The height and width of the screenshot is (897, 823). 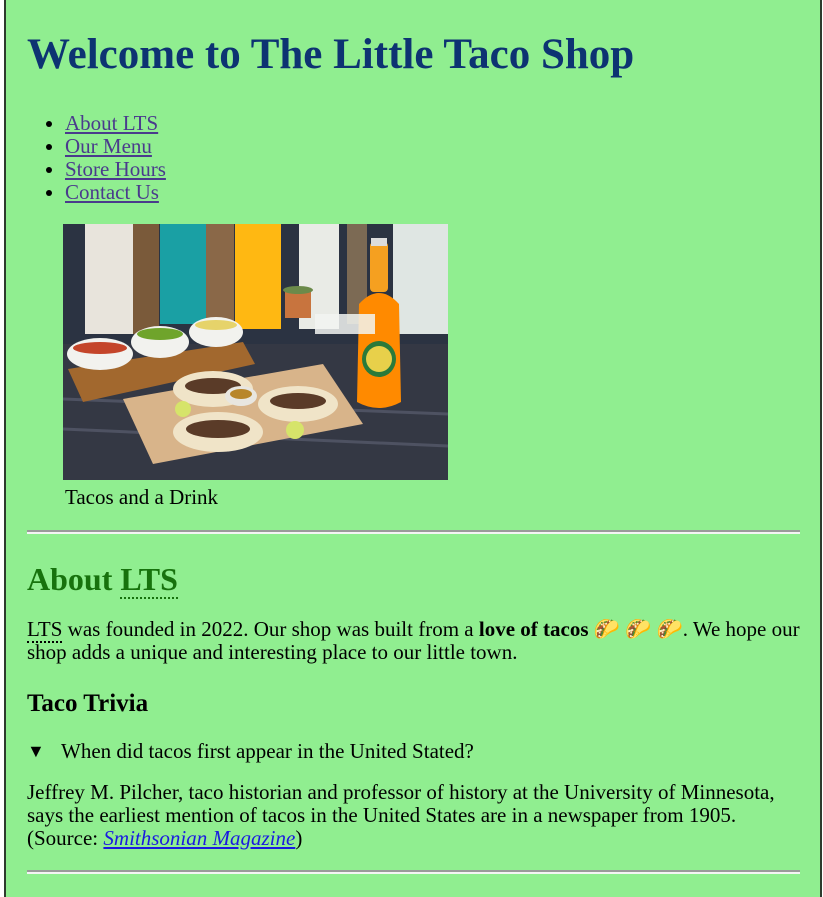 What do you see at coordinates (432, 146) in the screenshot?
I see `nav-item-menu: Our Menu` at bounding box center [432, 146].